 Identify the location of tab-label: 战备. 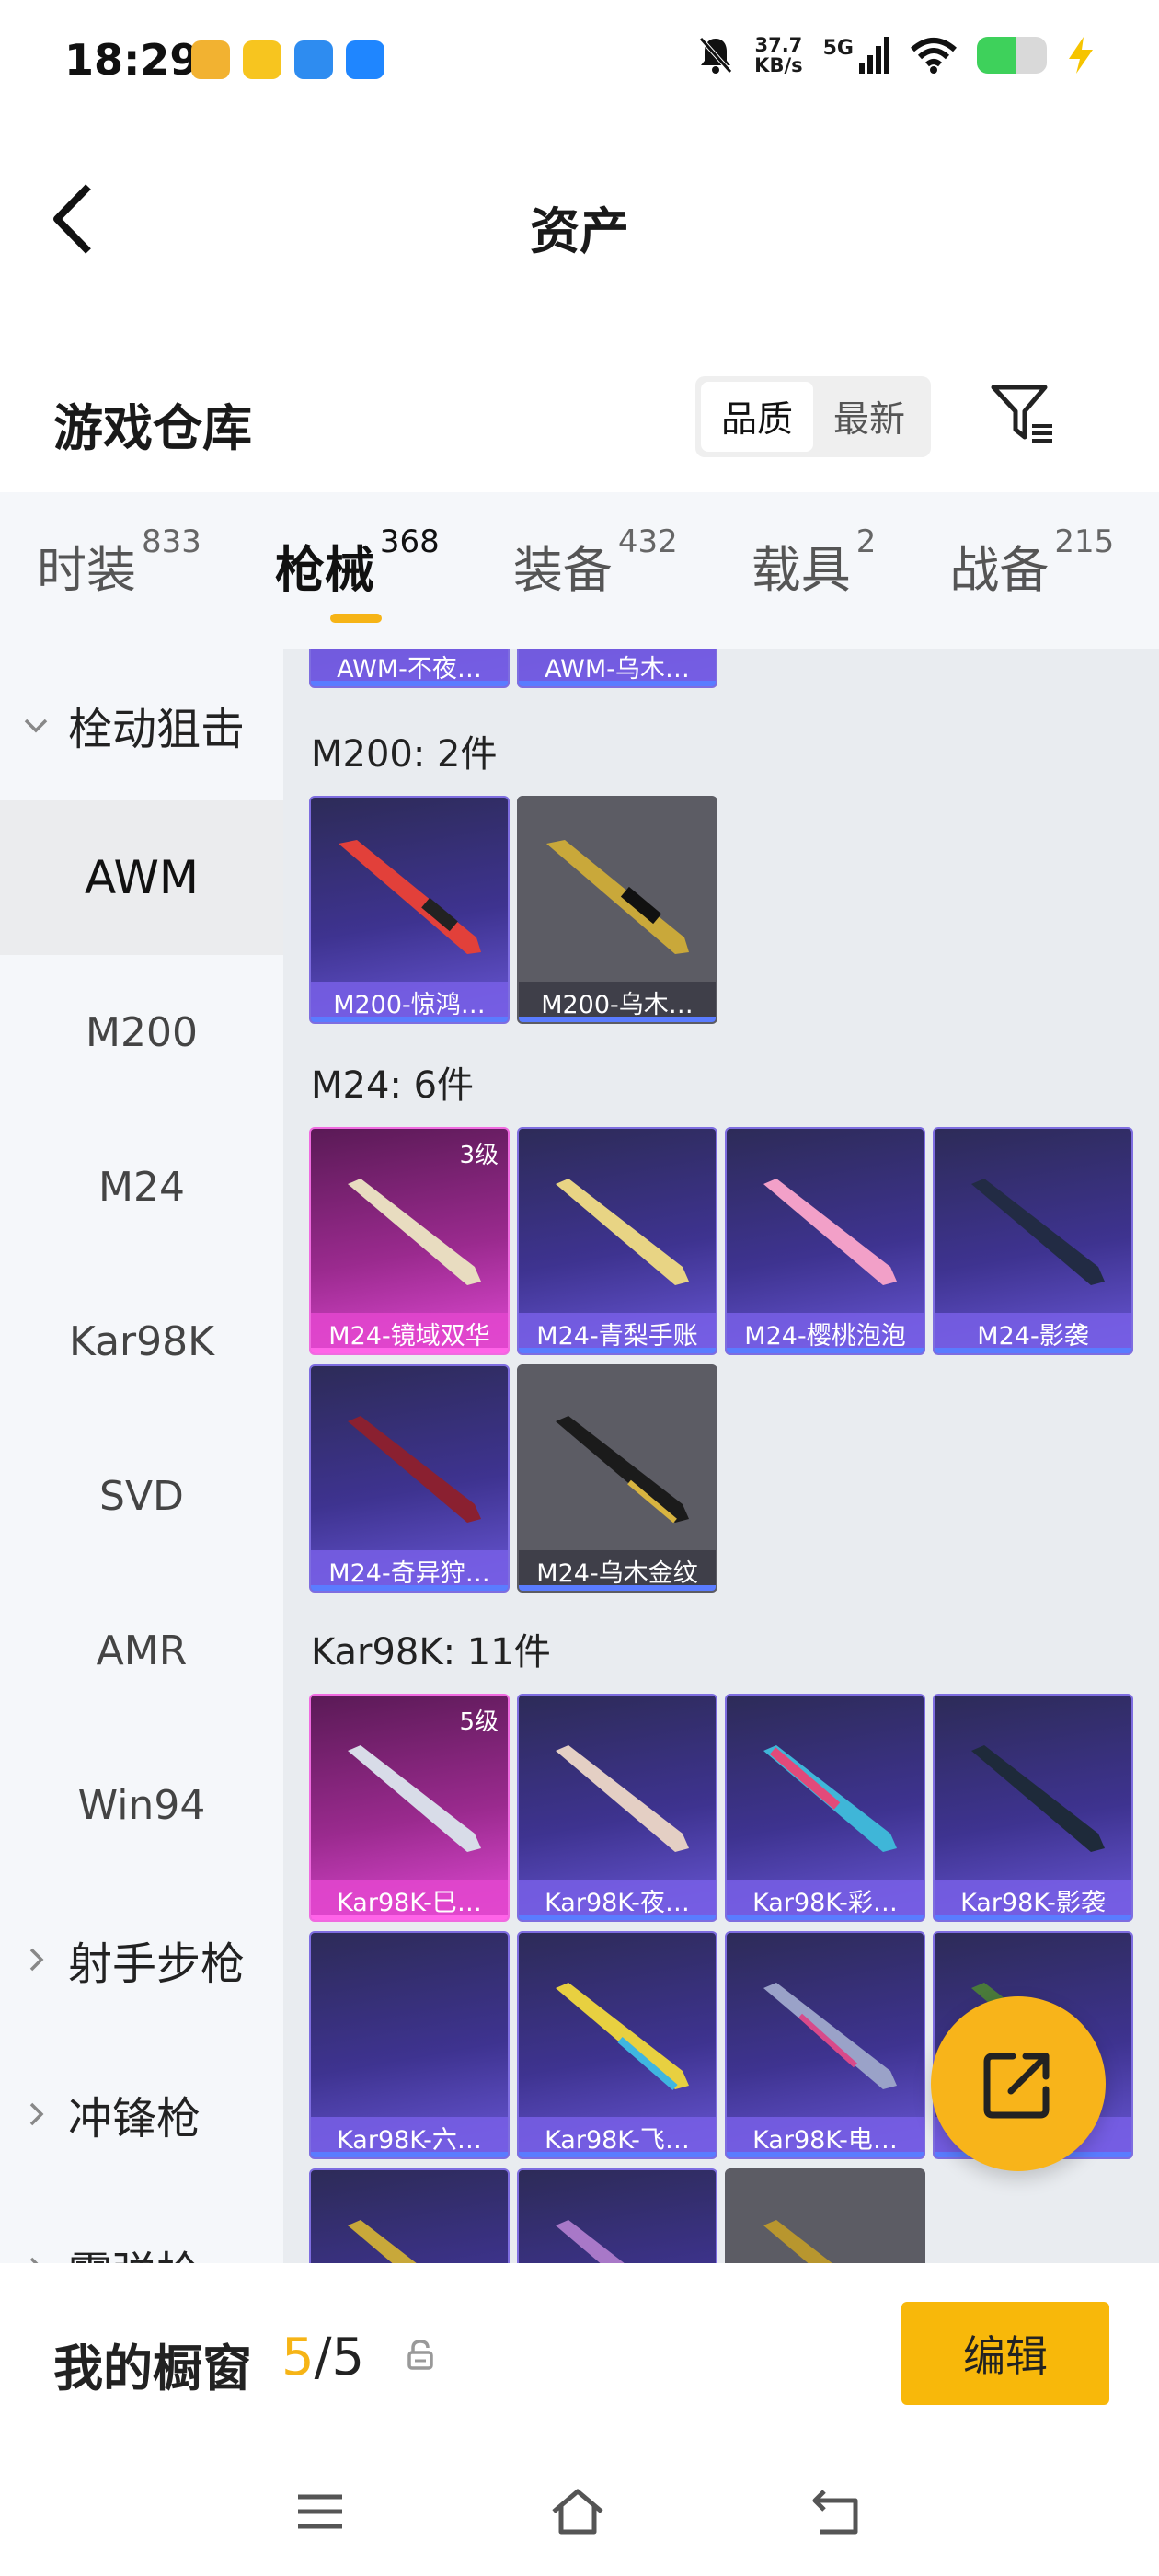
(999, 570).